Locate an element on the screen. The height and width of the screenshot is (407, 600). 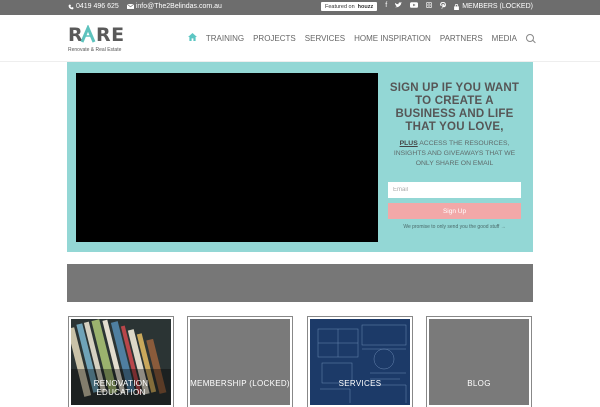
tile-label: SERVICES is located at coordinates (360, 383).